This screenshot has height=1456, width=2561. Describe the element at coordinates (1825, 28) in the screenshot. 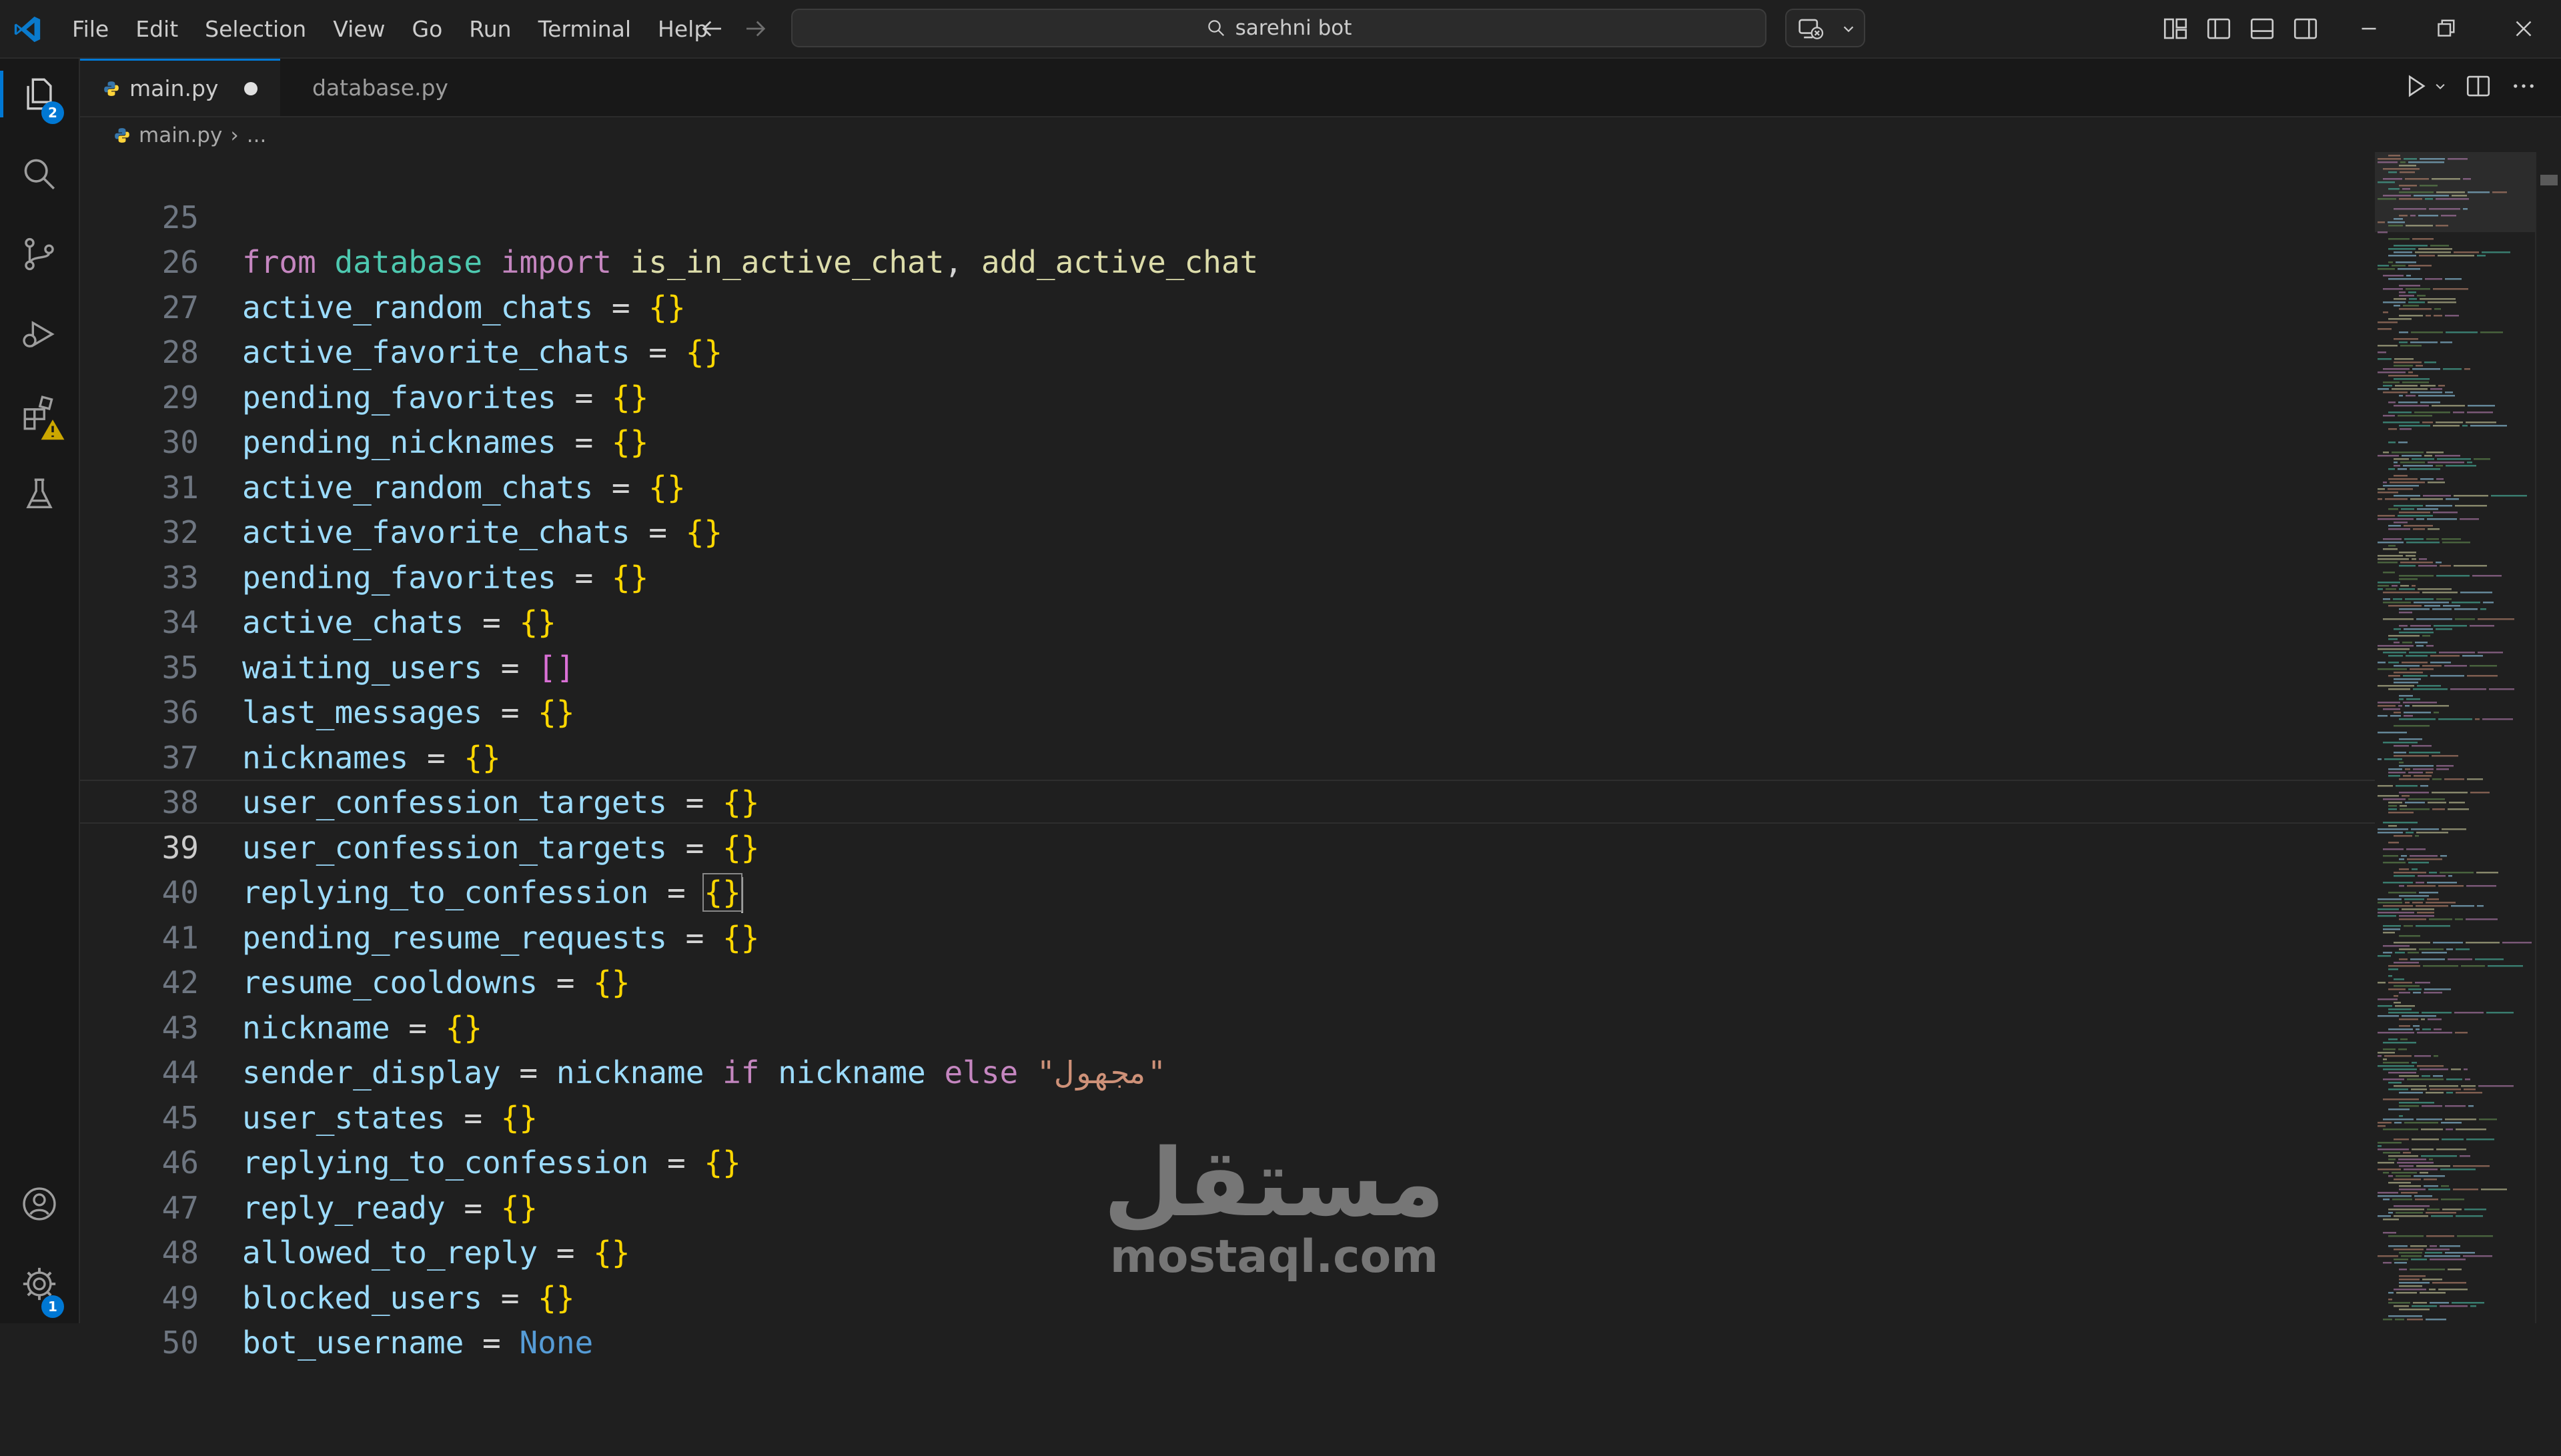

I see `copilot-button` at that location.